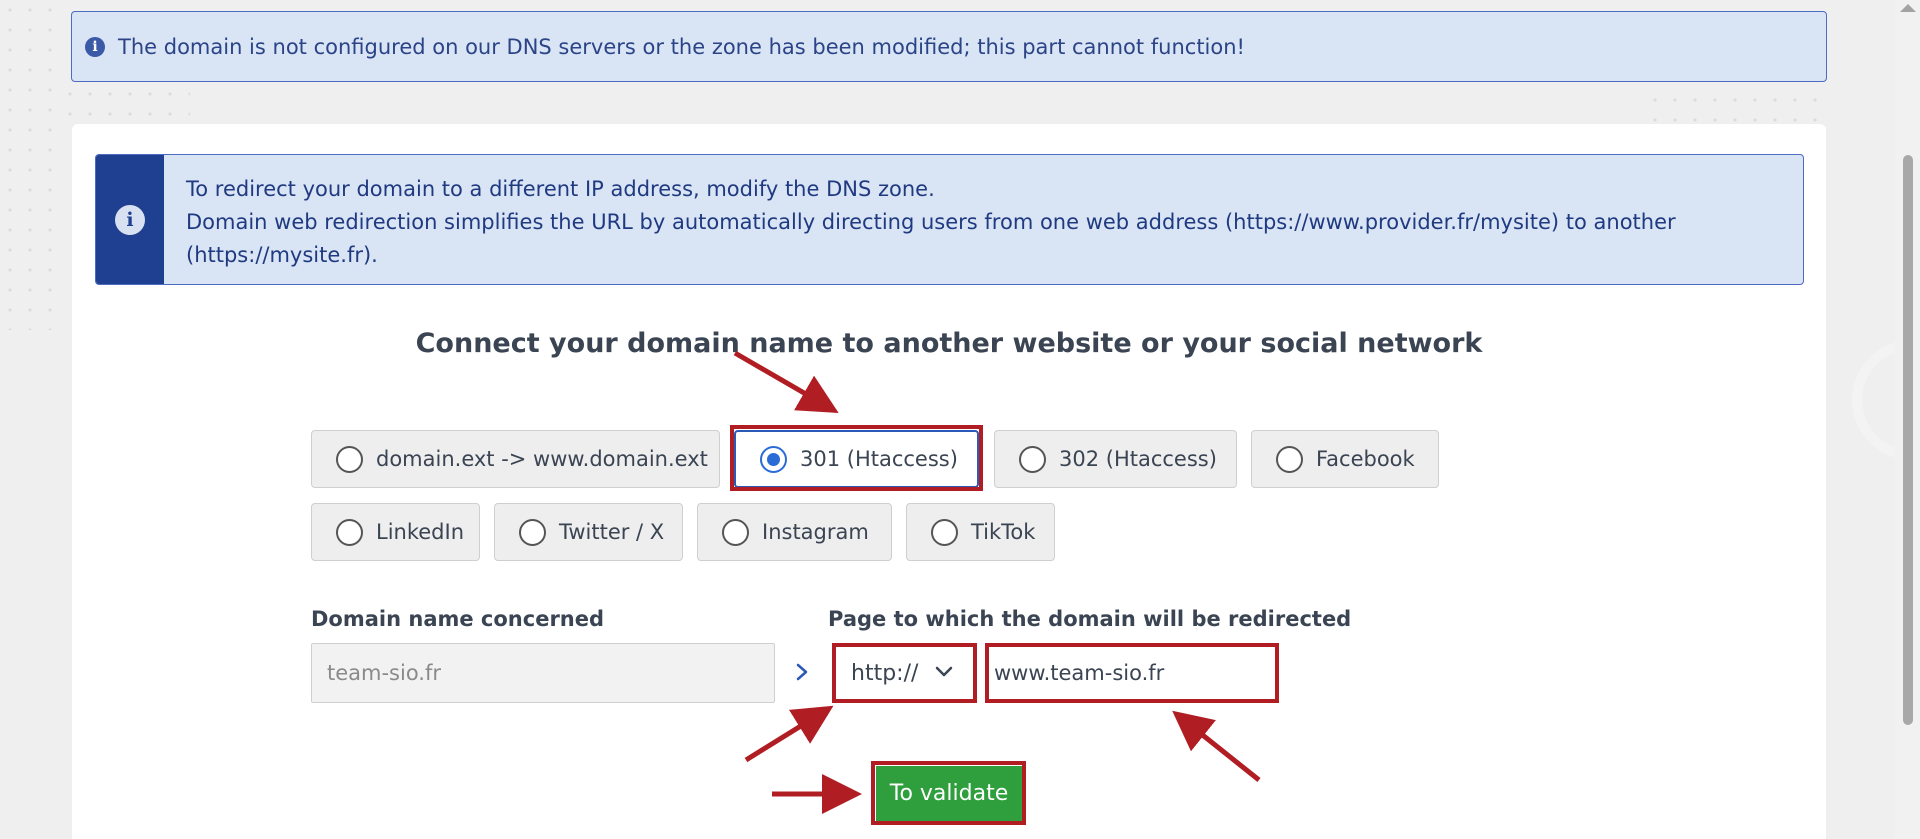 This screenshot has width=1920, height=839. I want to click on option-label: Instagram, so click(815, 532).